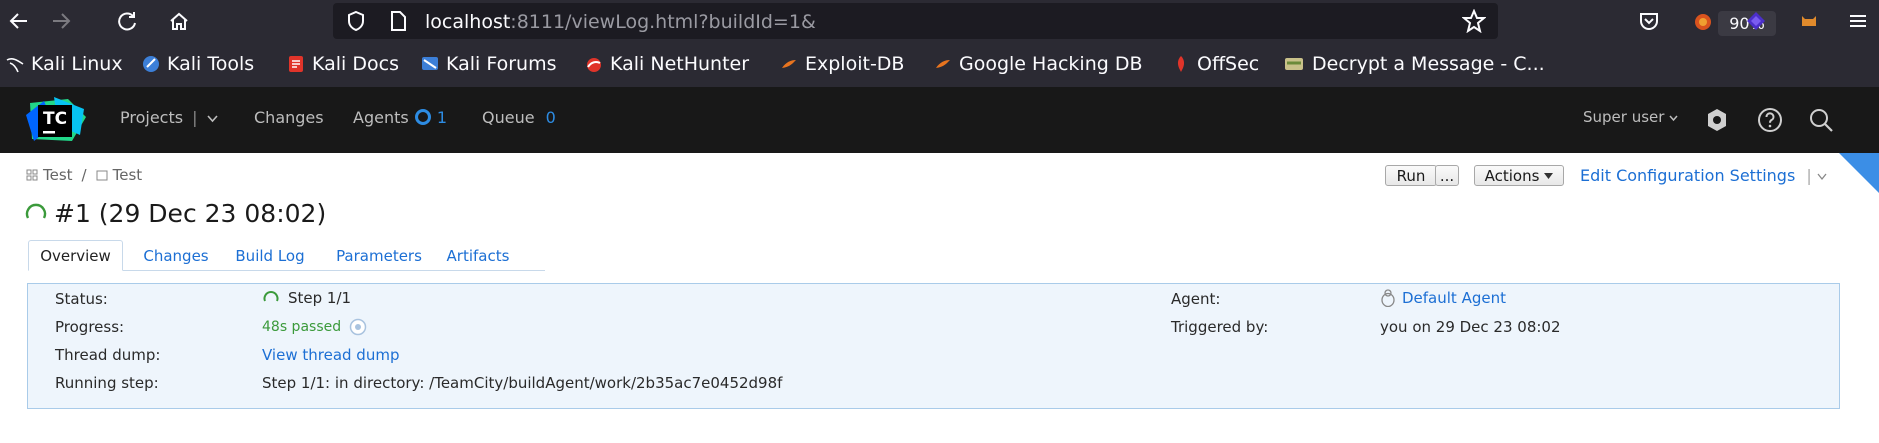 The height and width of the screenshot is (443, 1879). I want to click on actions-button: Actions, so click(1519, 175).